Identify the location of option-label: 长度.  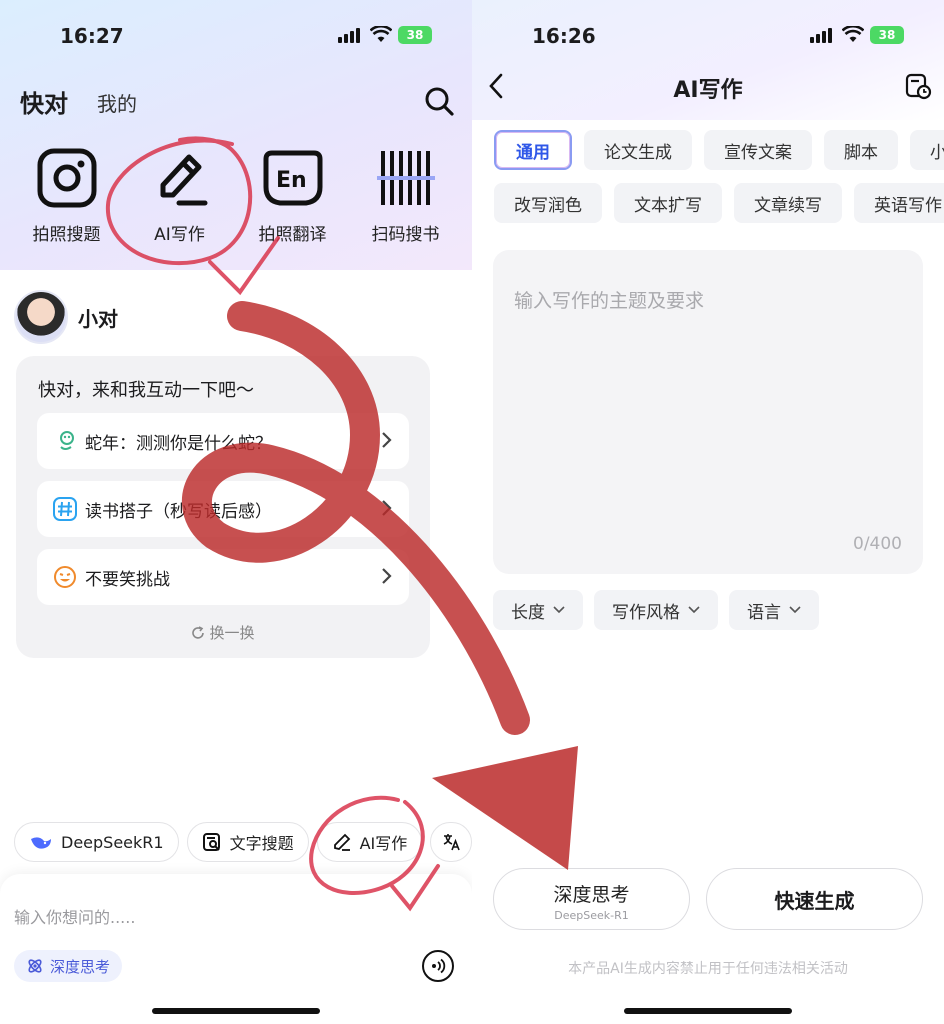
(528, 612).